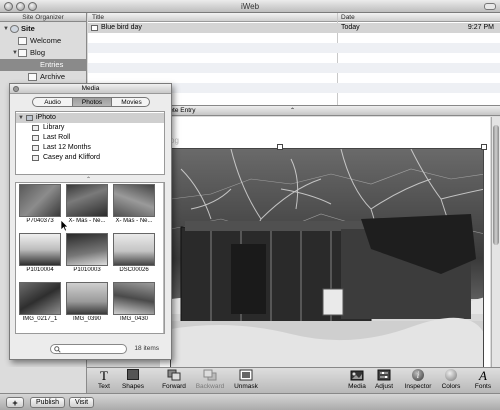  Describe the element at coordinates (43, 380) in the screenshot. I see `sidebar-footer` at that location.